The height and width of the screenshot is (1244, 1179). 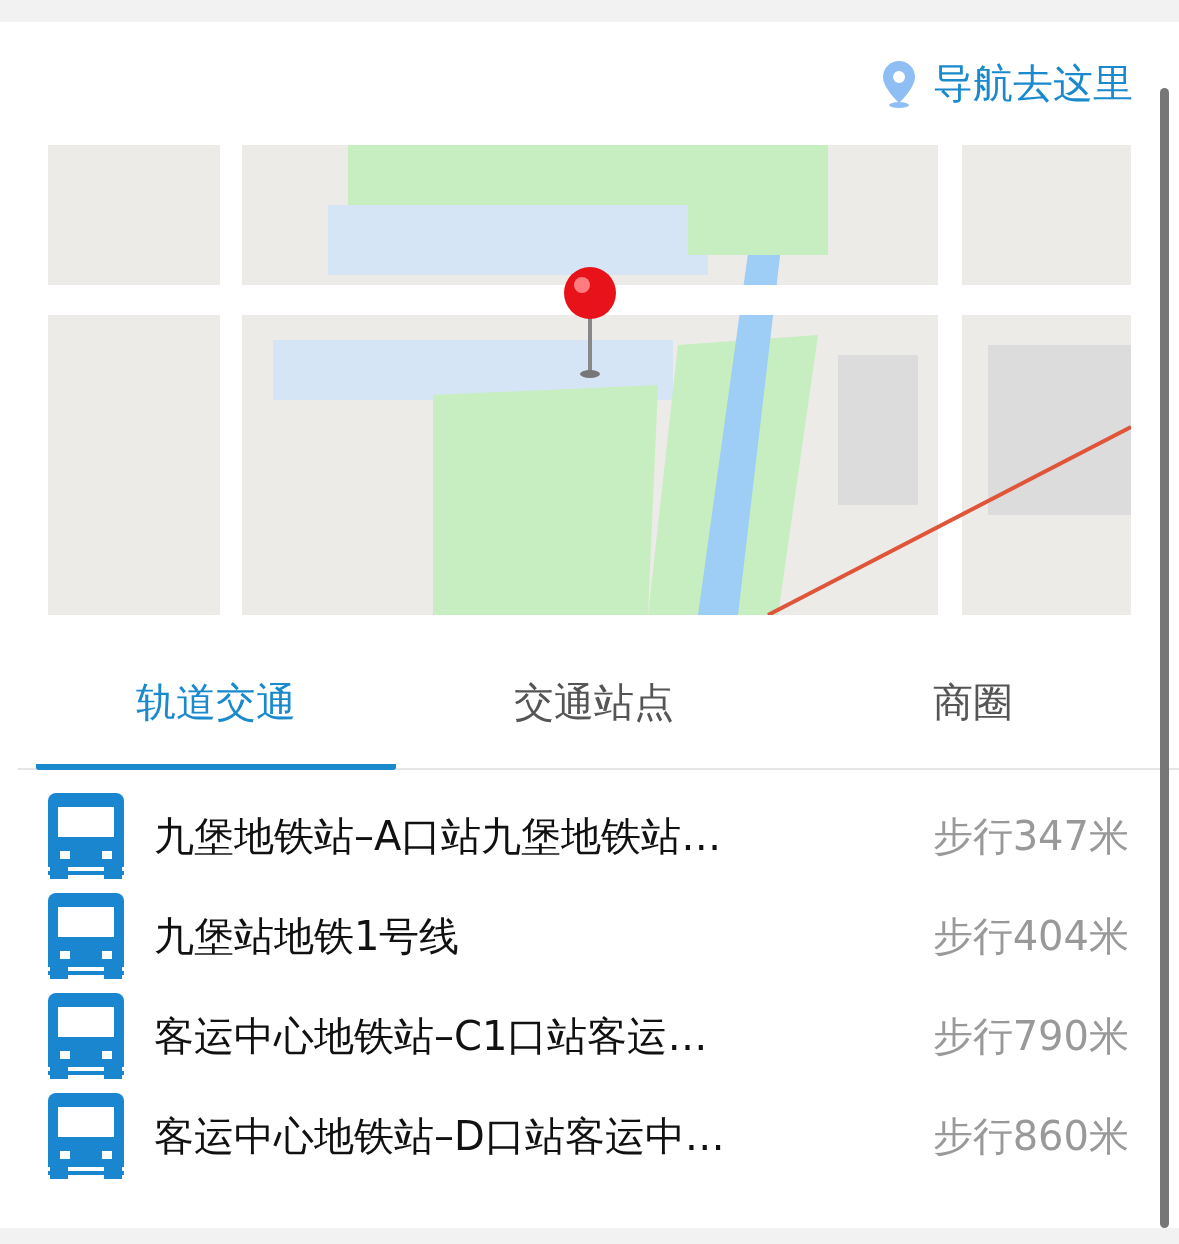 I want to click on station-name: 九堡站地铁1号线, so click(x=307, y=936).